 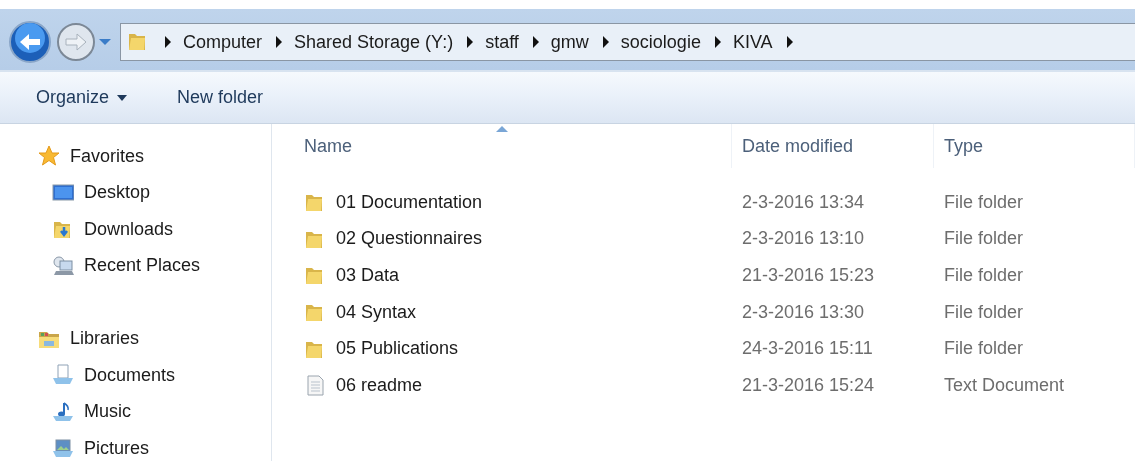 What do you see at coordinates (1004, 384) in the screenshot?
I see `file-type: Text Document` at bounding box center [1004, 384].